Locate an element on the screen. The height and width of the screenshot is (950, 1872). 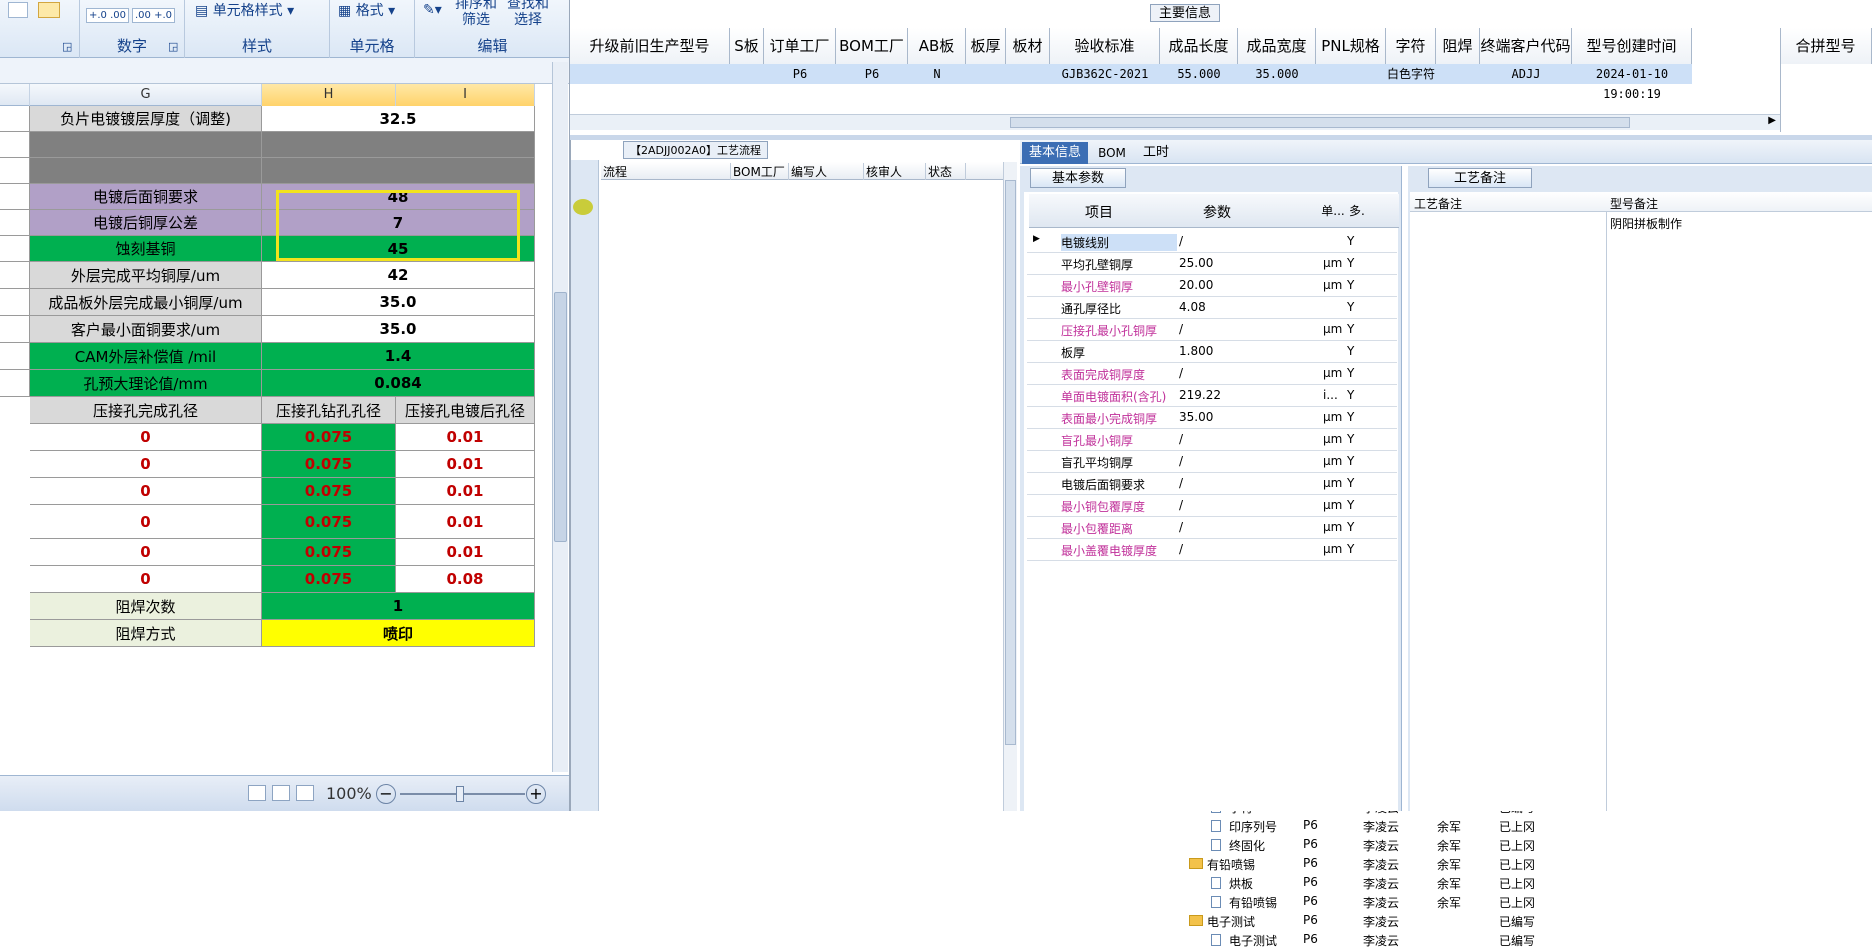
tree-vscrollbar is located at coordinates (1010, 486).